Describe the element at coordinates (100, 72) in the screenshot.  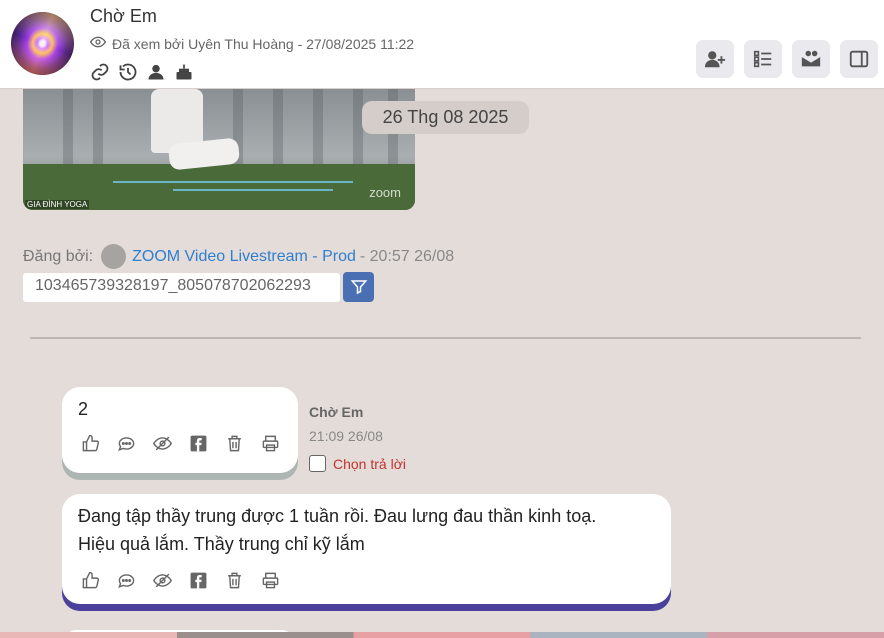
I see `link-icon` at that location.